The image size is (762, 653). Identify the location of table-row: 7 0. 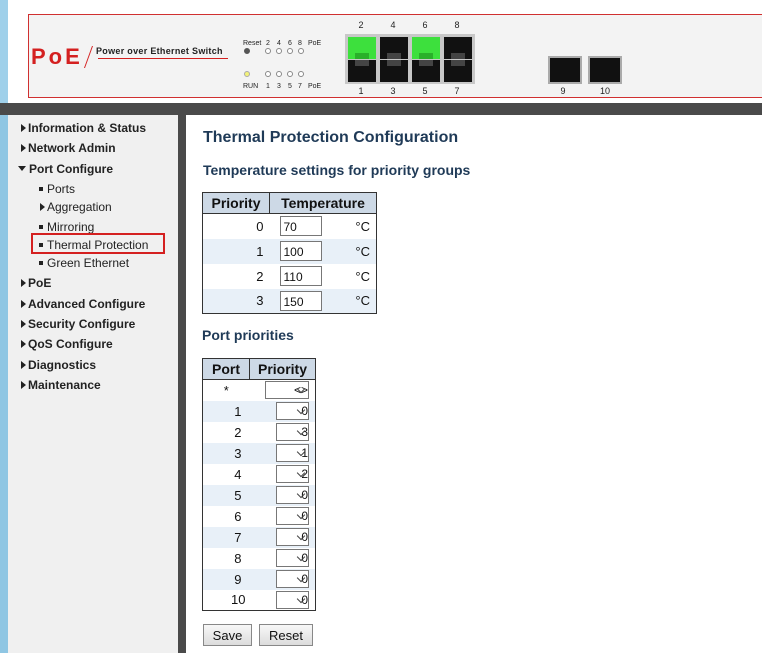
(259, 537).